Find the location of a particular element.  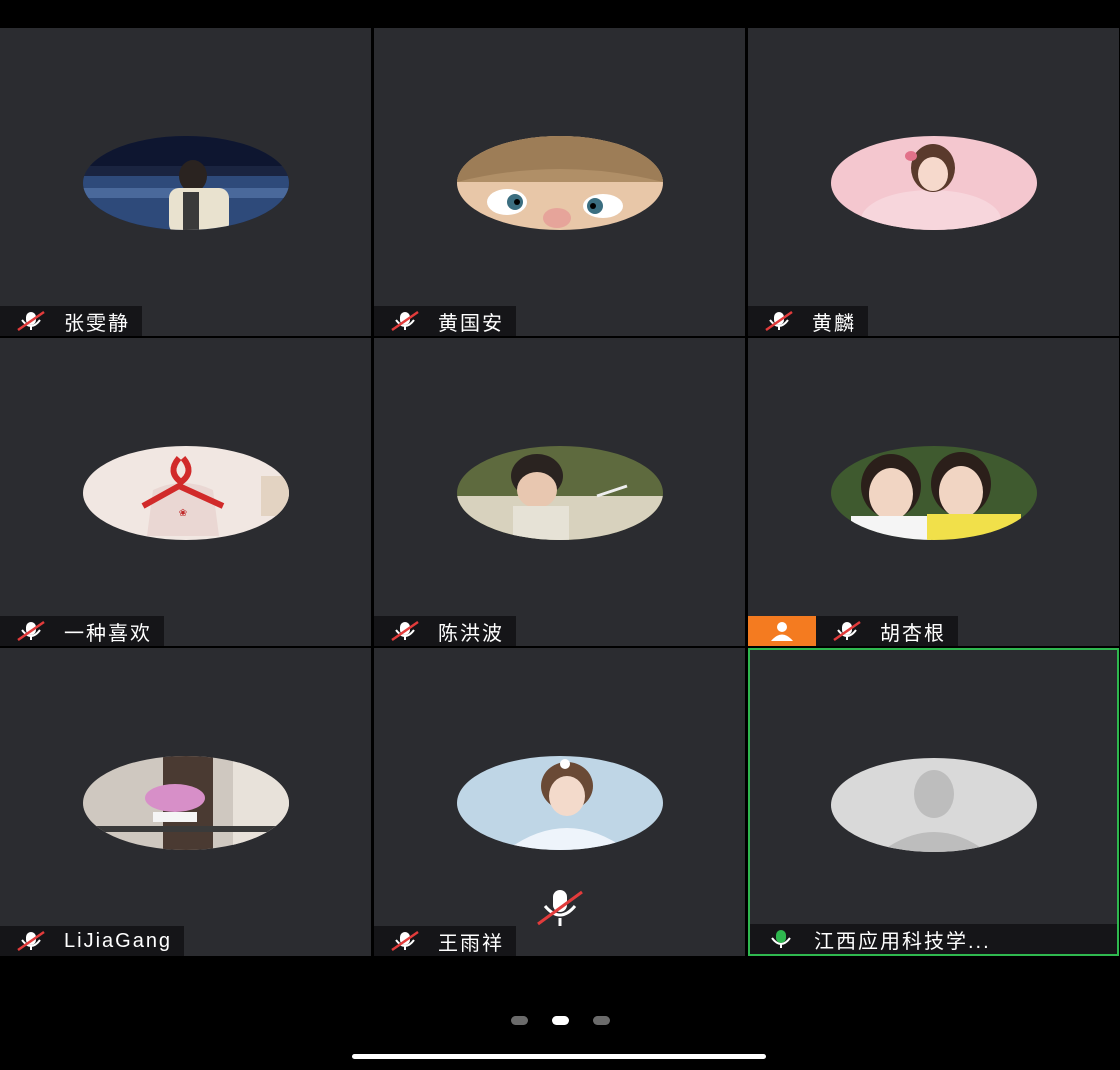

participant-tile: 黄国安 is located at coordinates (559, 182).